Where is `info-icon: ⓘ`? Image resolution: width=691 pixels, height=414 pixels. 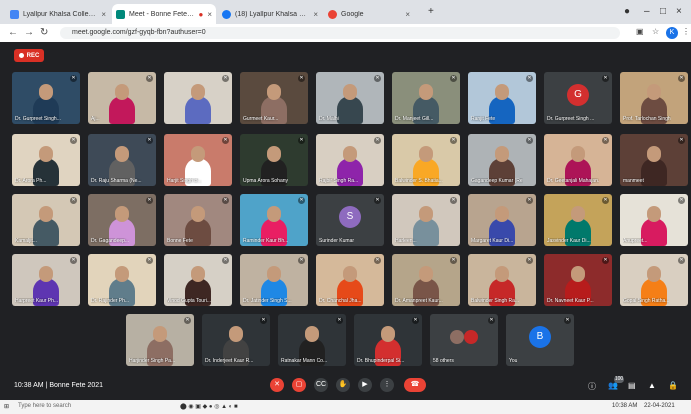
info-icon: ⓘ is located at coordinates (592, 386).